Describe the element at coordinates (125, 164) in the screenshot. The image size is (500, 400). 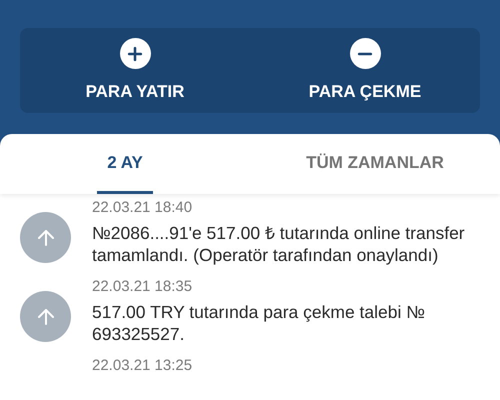
I see `tab: 2 AY` at that location.